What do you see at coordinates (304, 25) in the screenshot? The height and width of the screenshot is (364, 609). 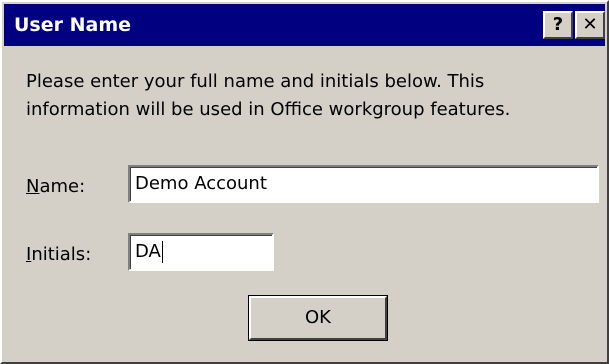 I see `title-bar: User Name ? ✕` at bounding box center [304, 25].